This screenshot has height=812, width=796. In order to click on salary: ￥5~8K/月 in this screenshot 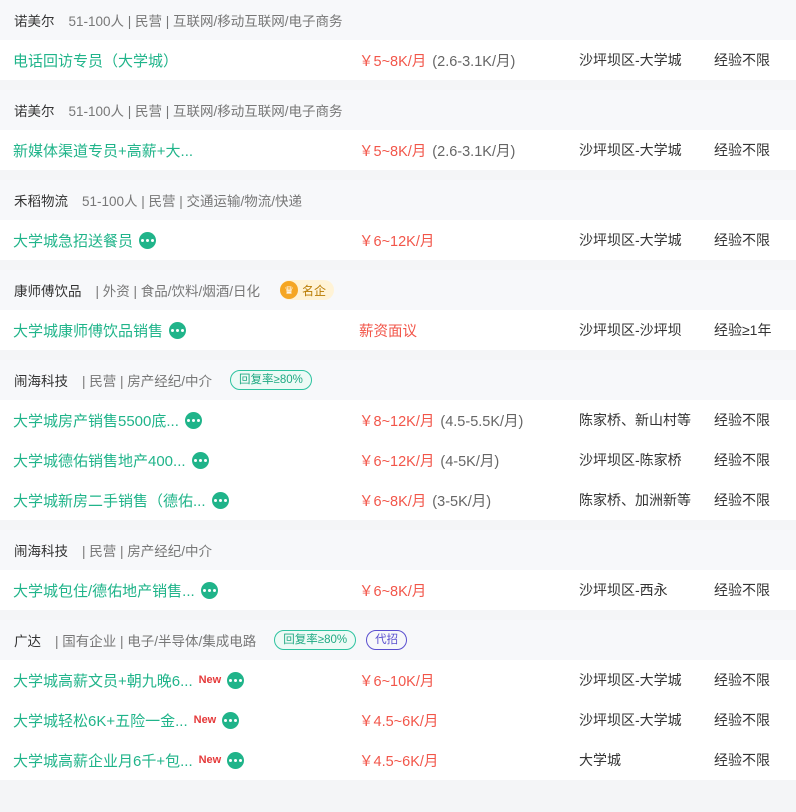, I will do `click(393, 61)`.